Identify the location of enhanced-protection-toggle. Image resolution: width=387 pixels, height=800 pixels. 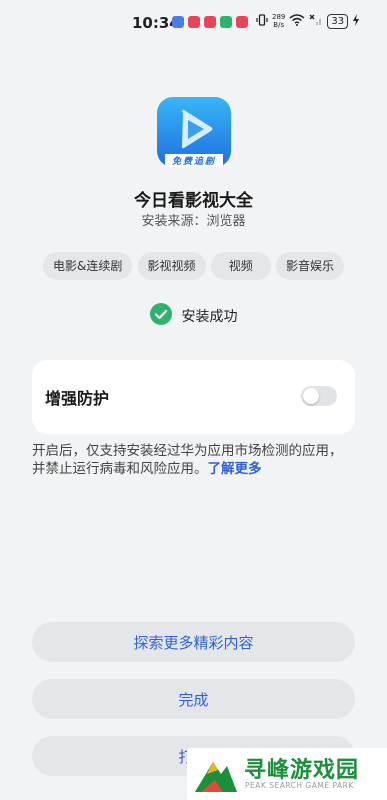
(319, 396).